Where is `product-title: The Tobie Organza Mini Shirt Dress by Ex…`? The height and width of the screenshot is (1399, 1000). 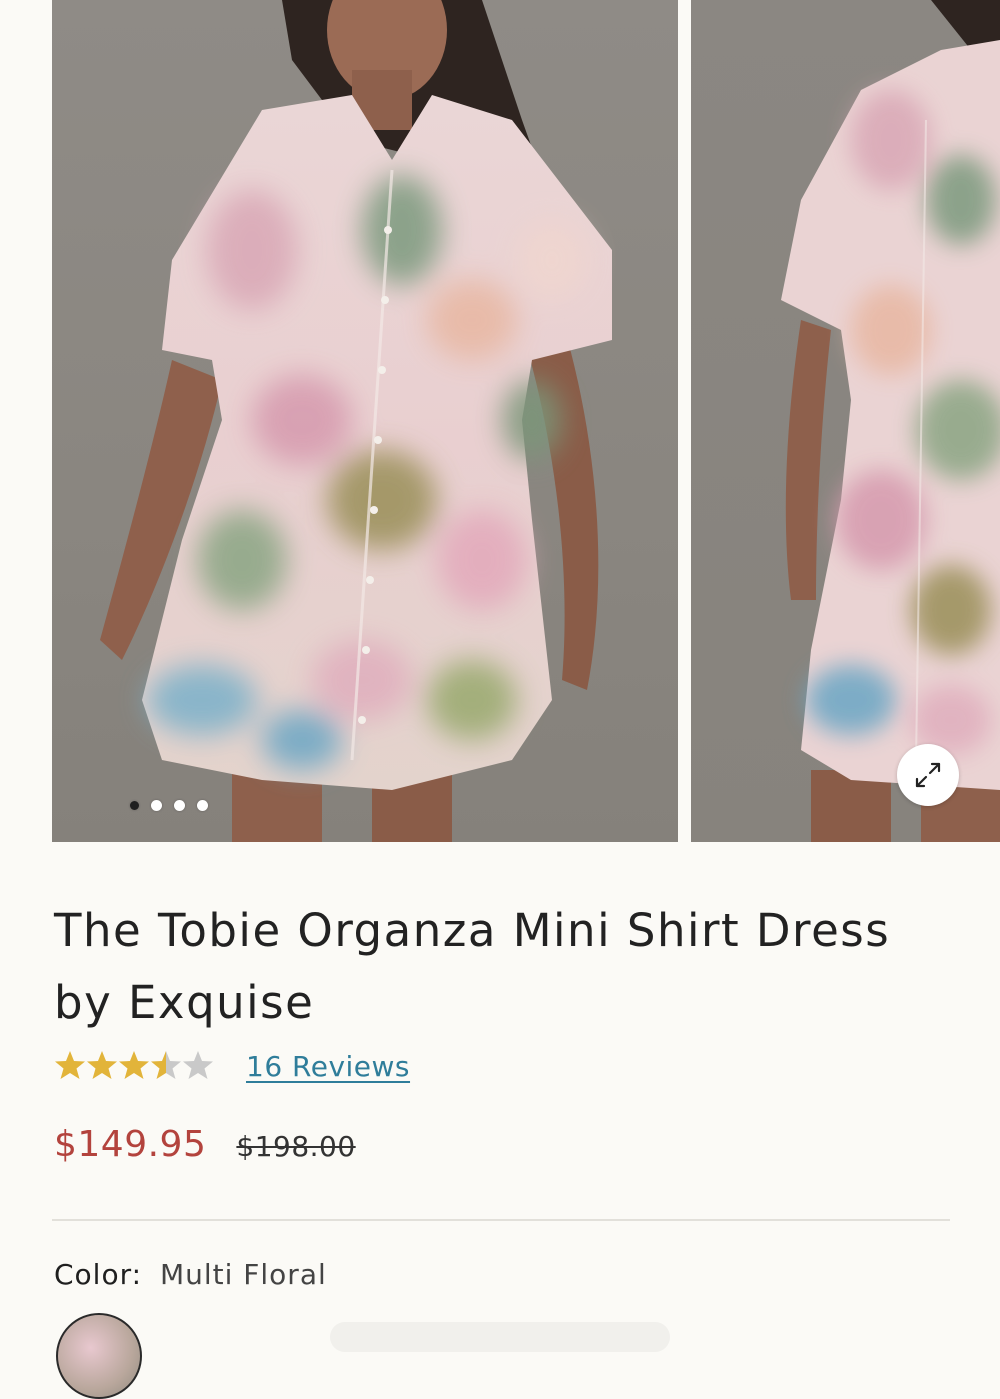
product-title: The Tobie Organza Mini Shirt Dress by Ex… is located at coordinates (472, 966).